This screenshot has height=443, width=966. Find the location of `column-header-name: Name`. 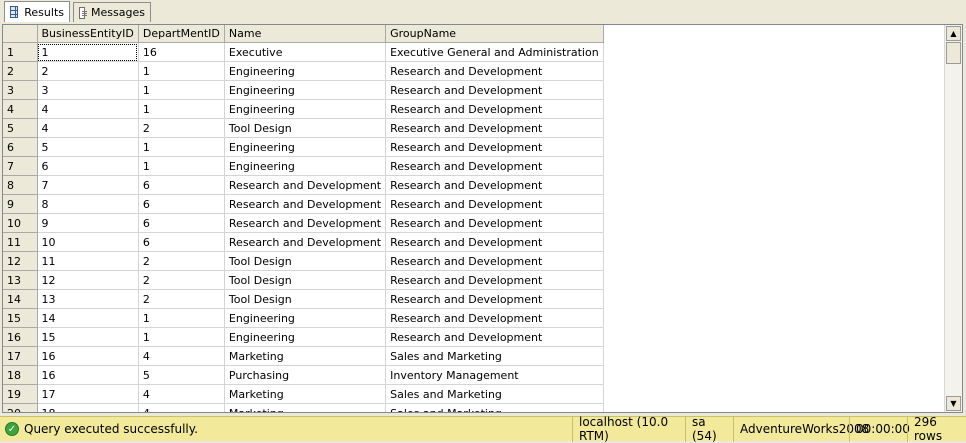

column-header-name: Name is located at coordinates (305, 34).